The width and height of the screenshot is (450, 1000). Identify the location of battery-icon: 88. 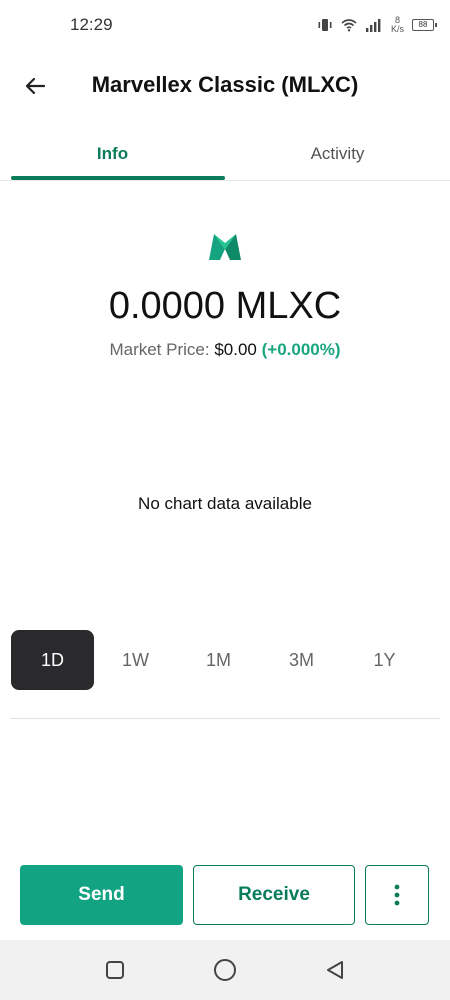
(424, 25).